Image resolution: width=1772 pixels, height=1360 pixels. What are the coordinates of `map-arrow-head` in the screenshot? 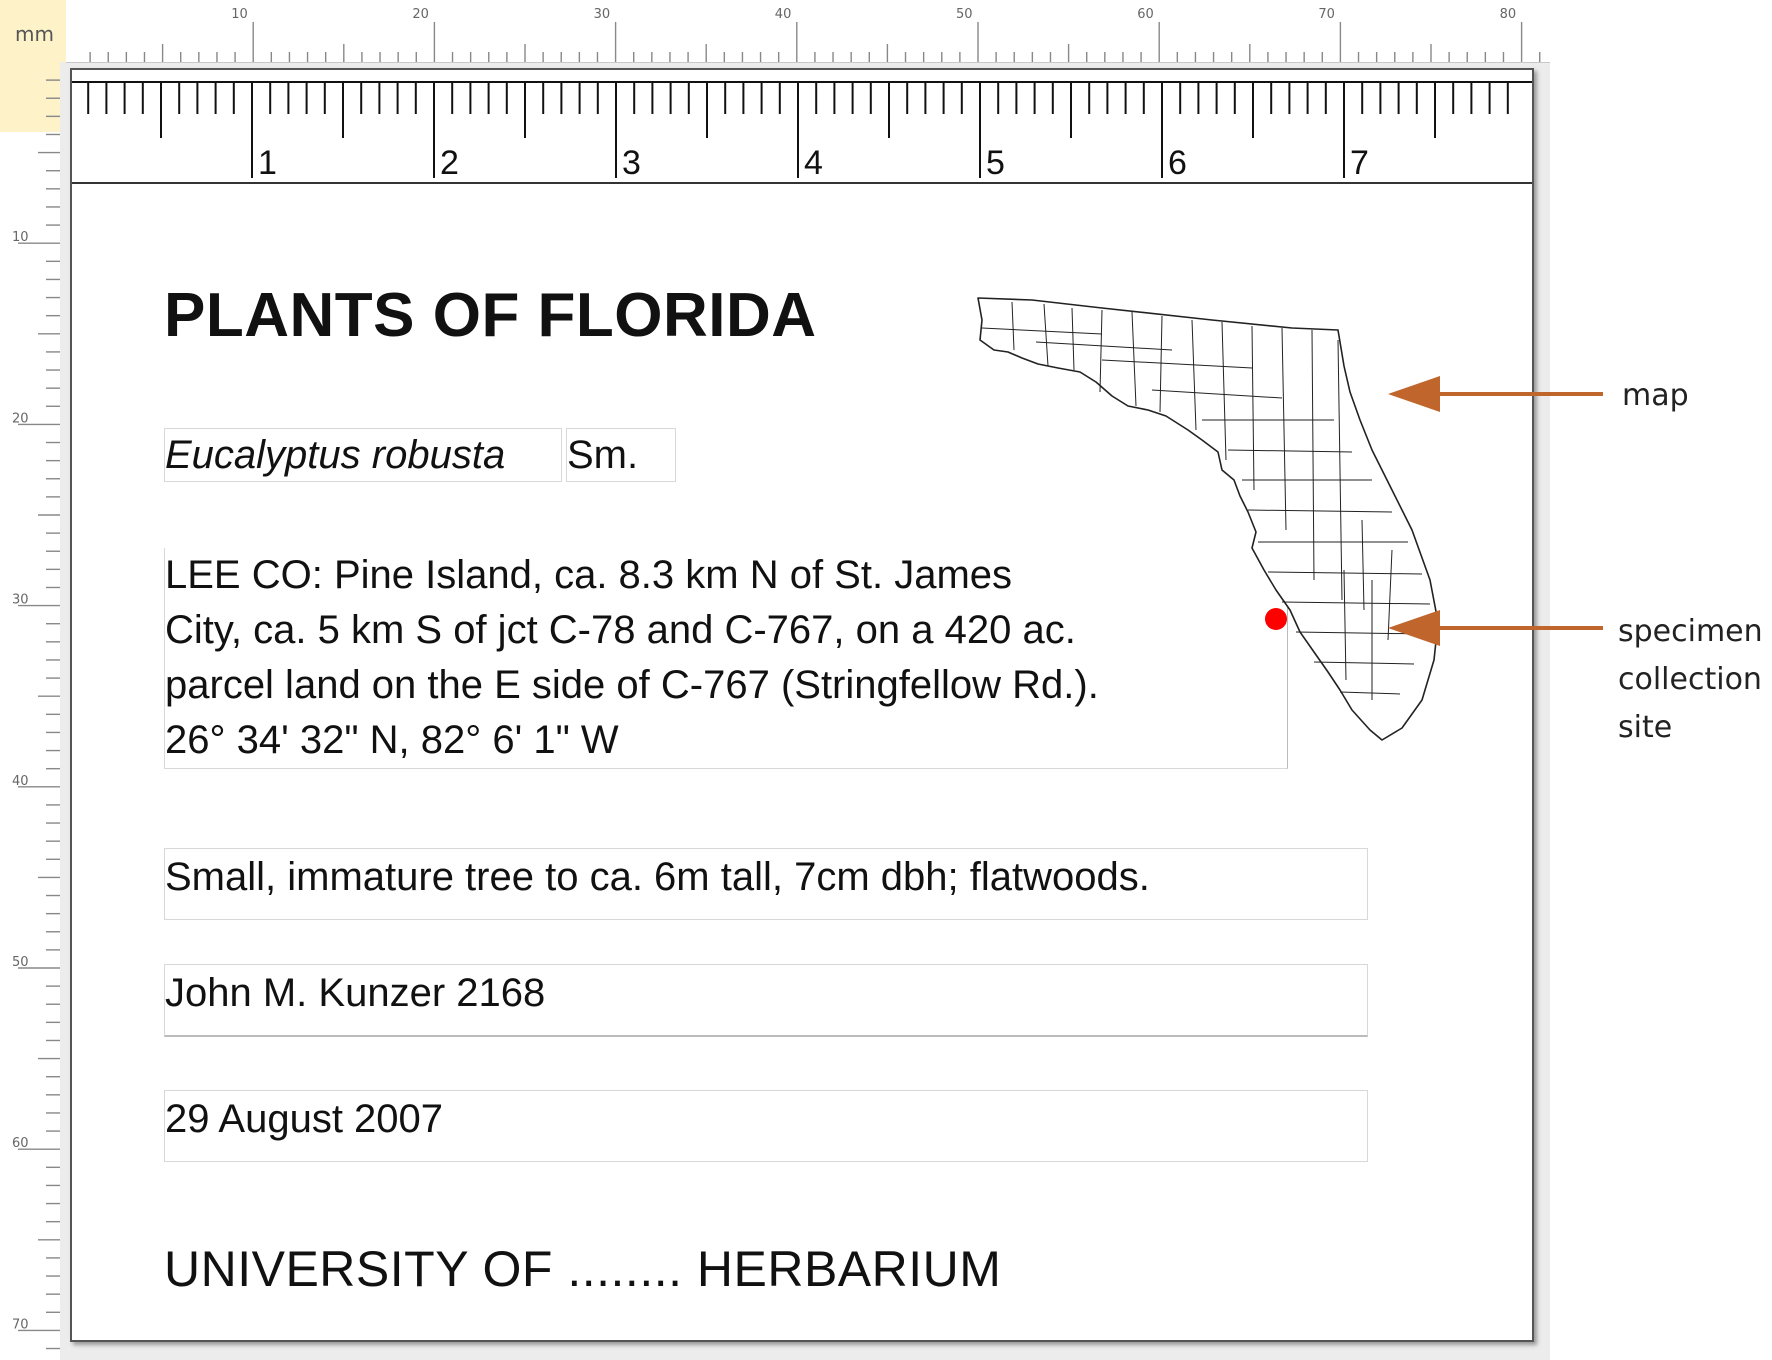 It's located at (1414, 394).